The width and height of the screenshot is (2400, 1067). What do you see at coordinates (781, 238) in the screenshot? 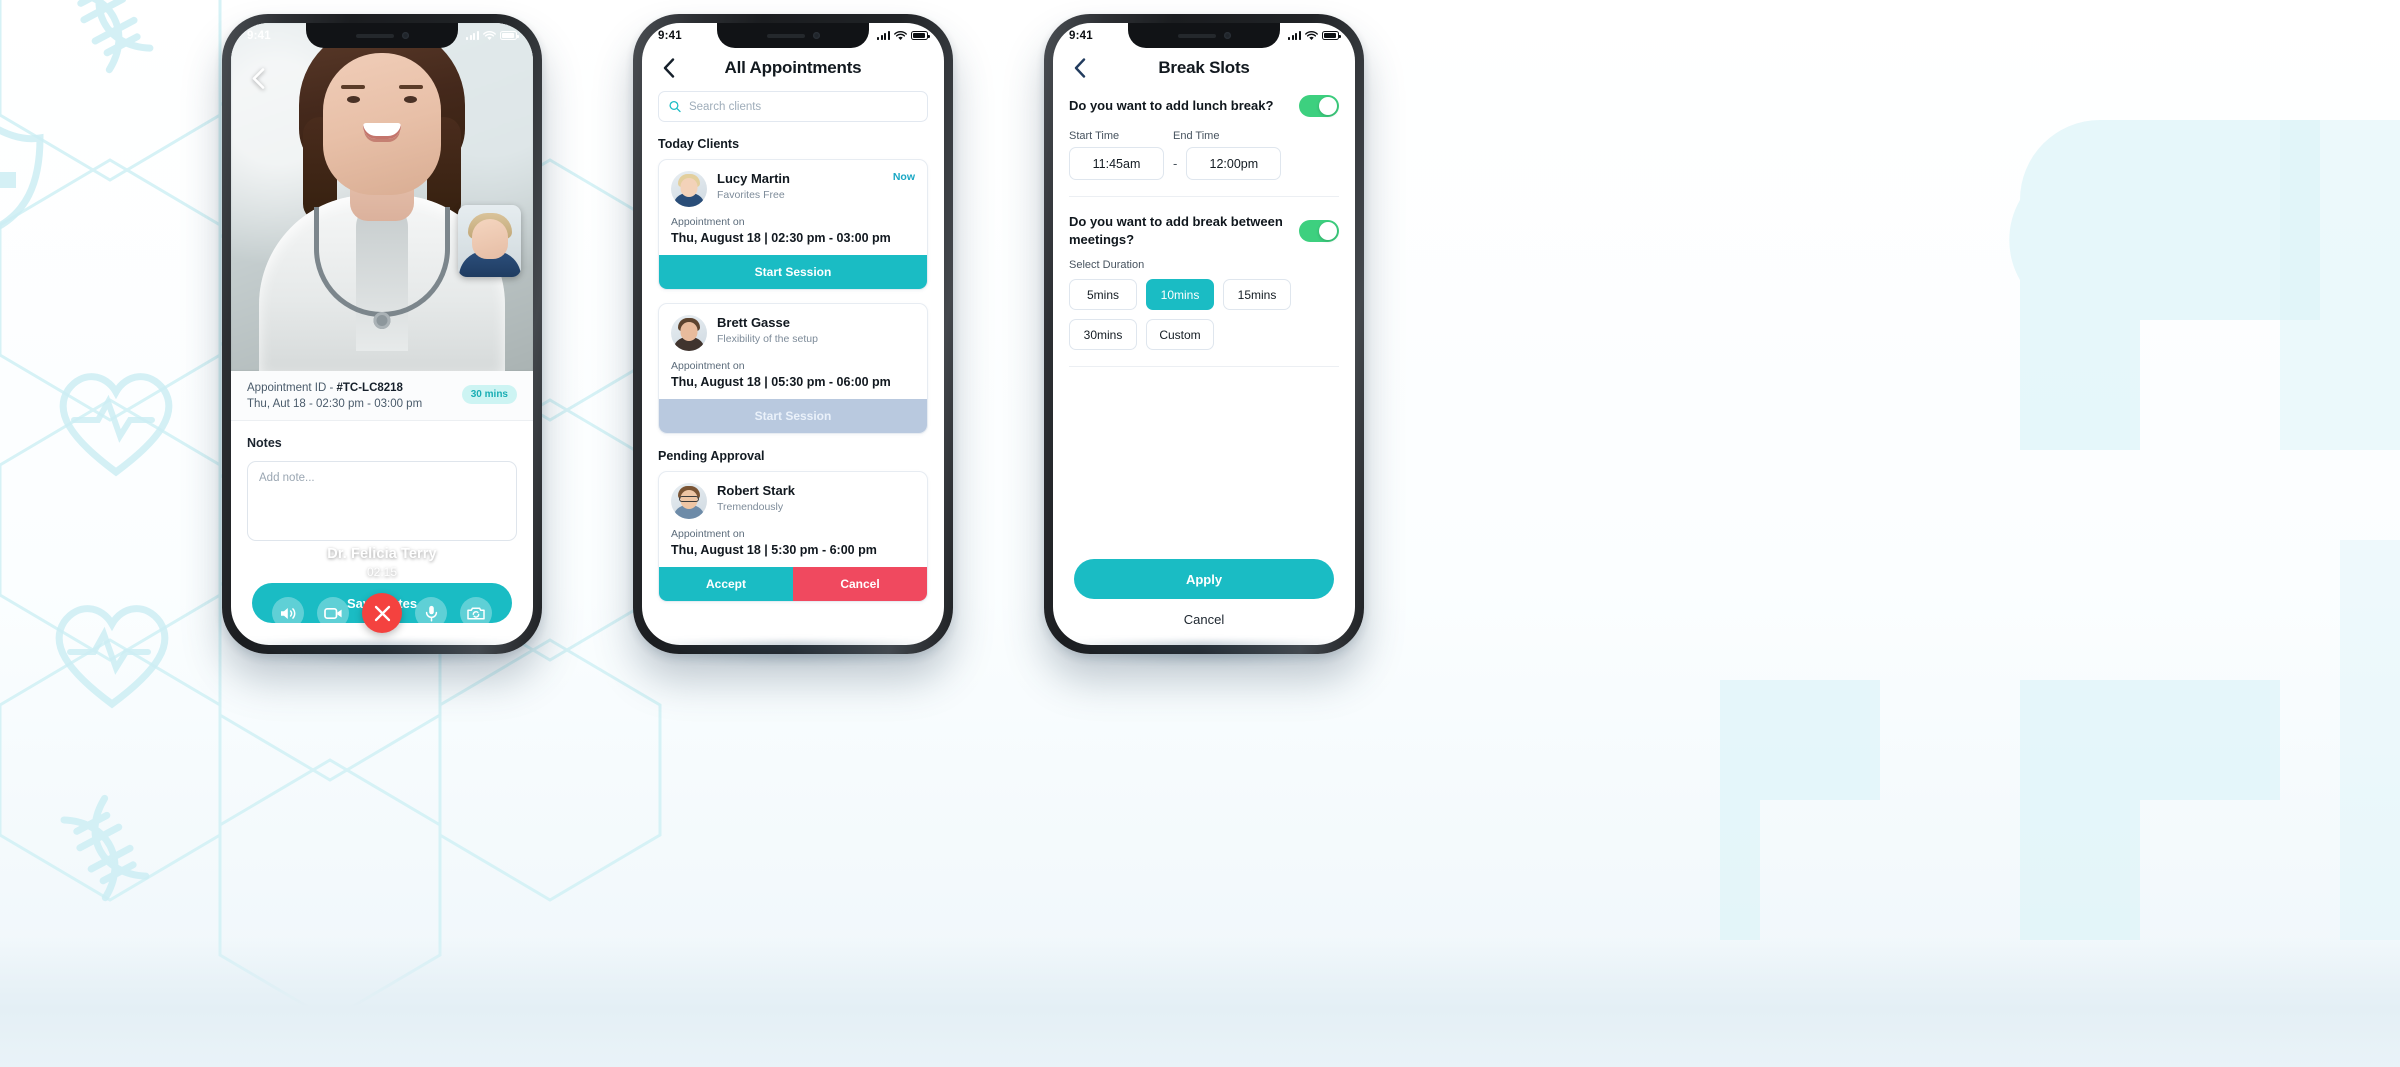
I see `appointment-time: Thu, August 18 | 02:30 pm - 03:00 pm` at bounding box center [781, 238].